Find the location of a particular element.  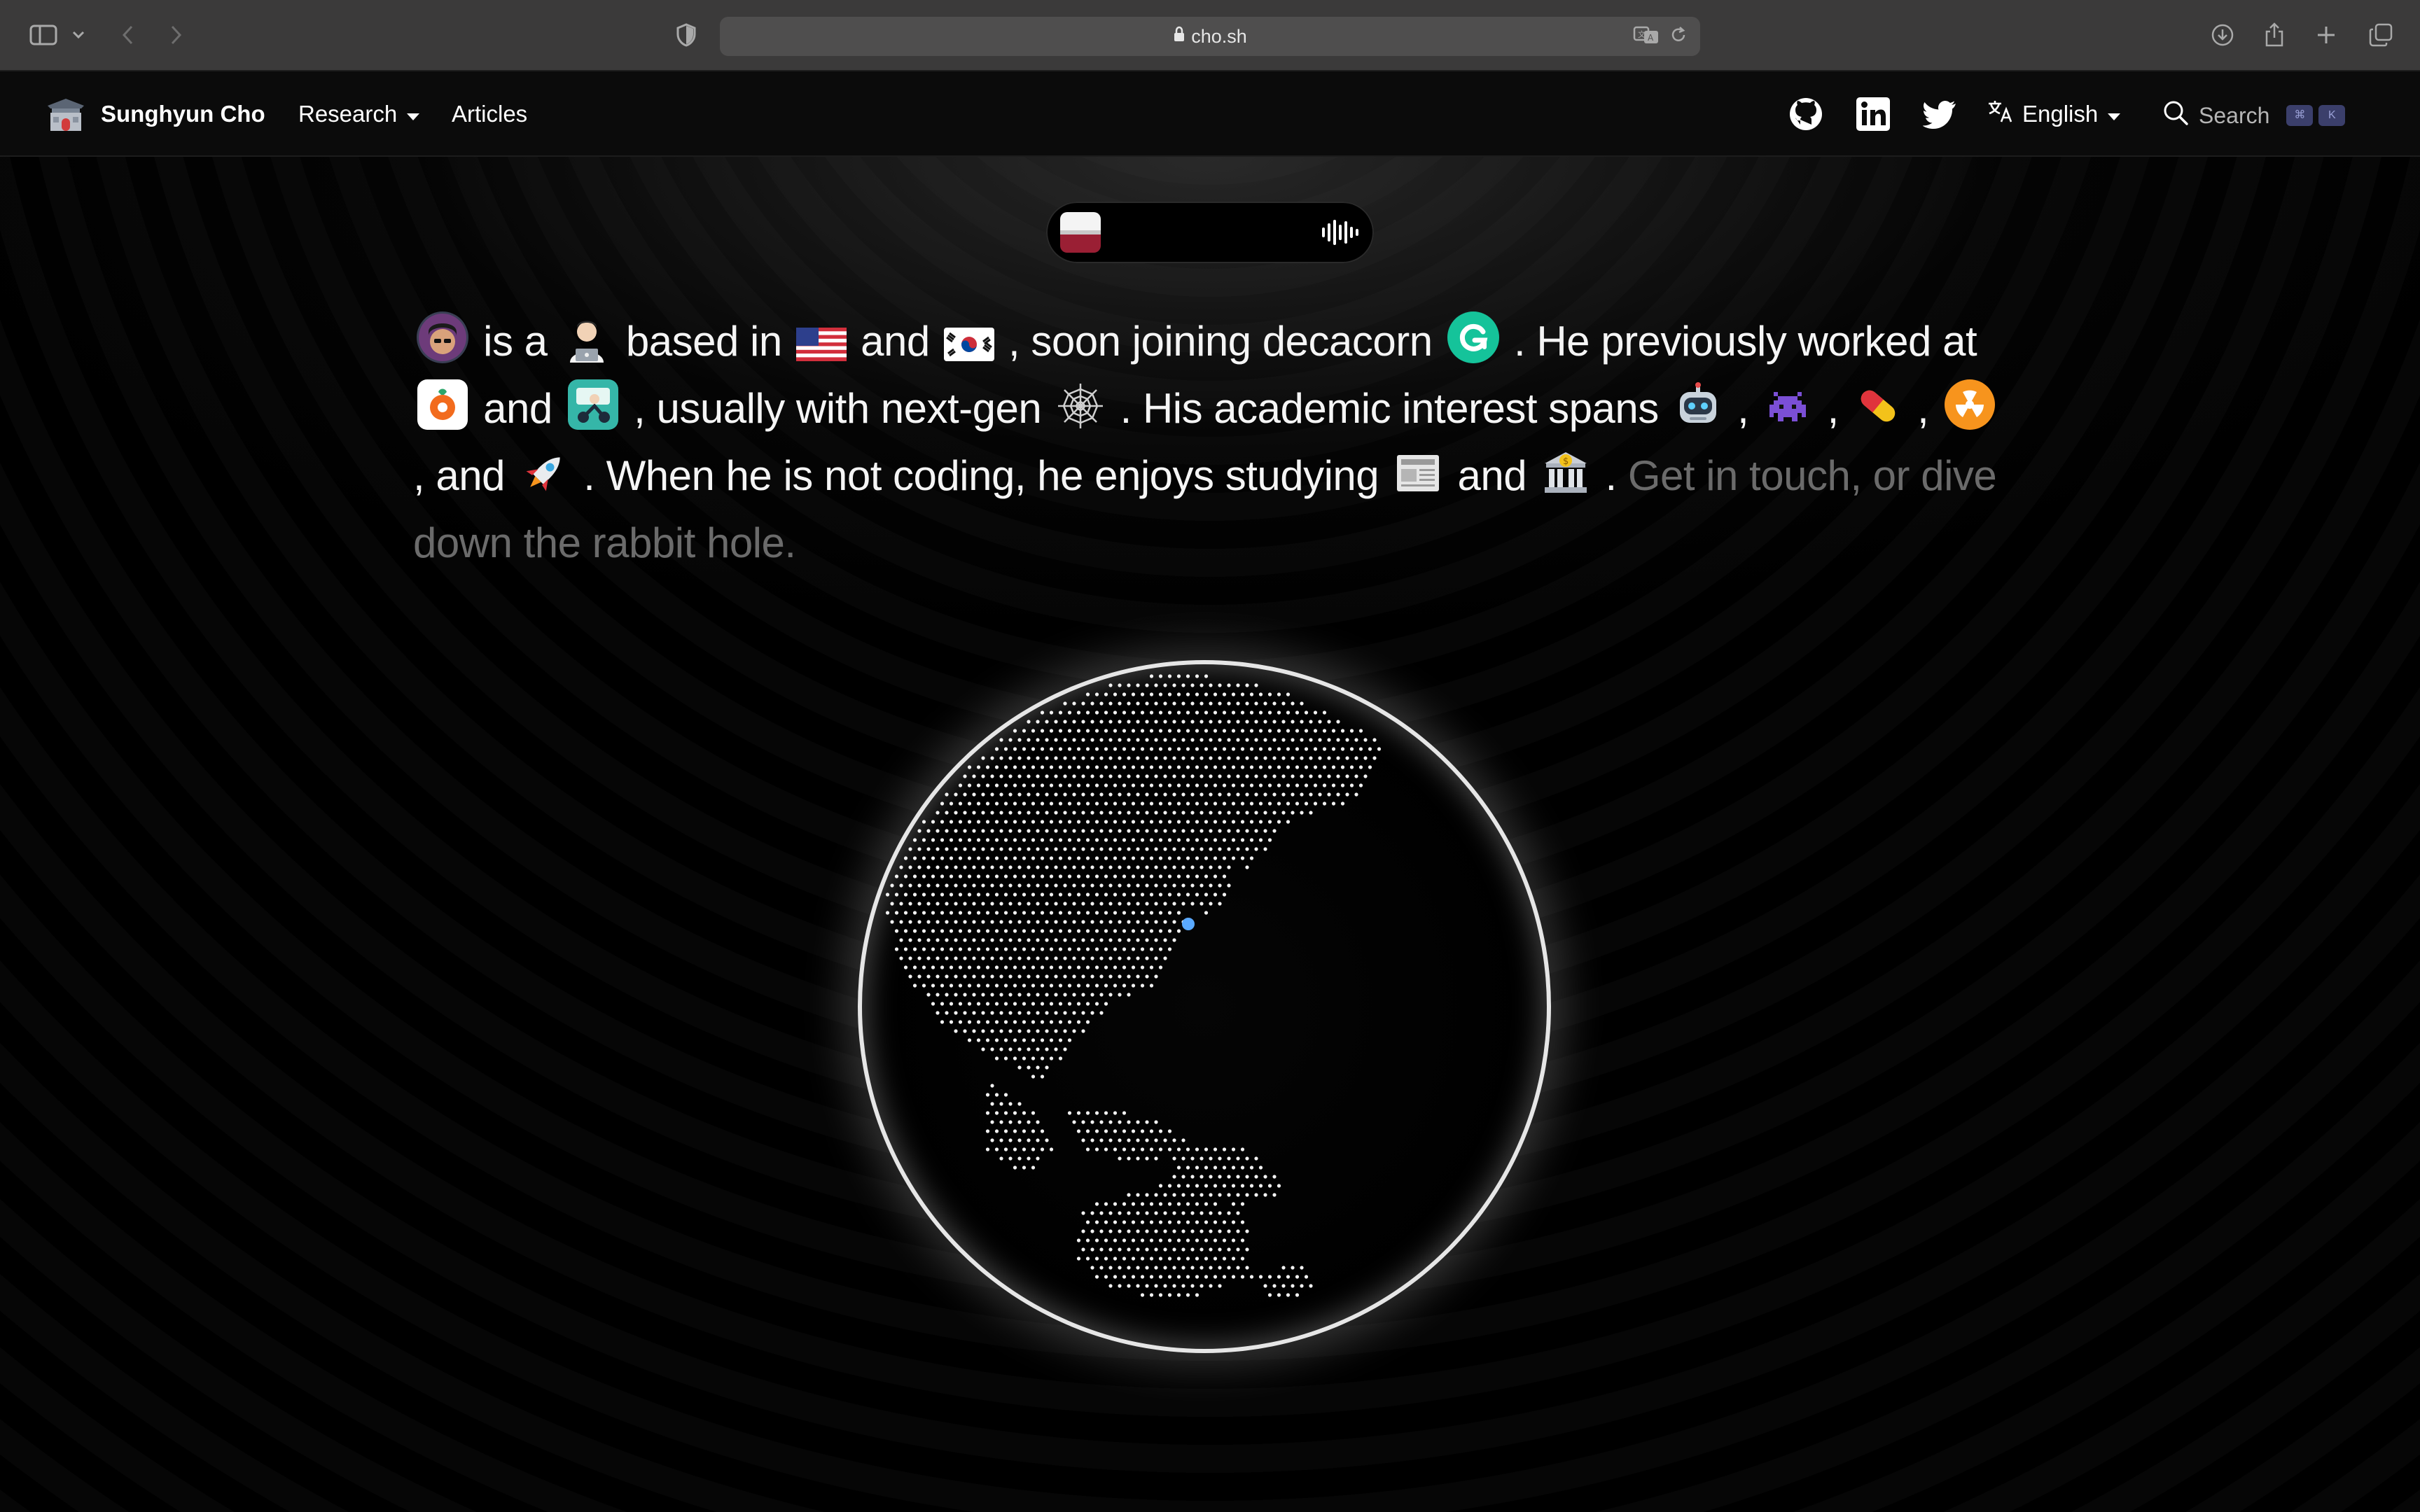

technologist-icon is located at coordinates (587, 339).